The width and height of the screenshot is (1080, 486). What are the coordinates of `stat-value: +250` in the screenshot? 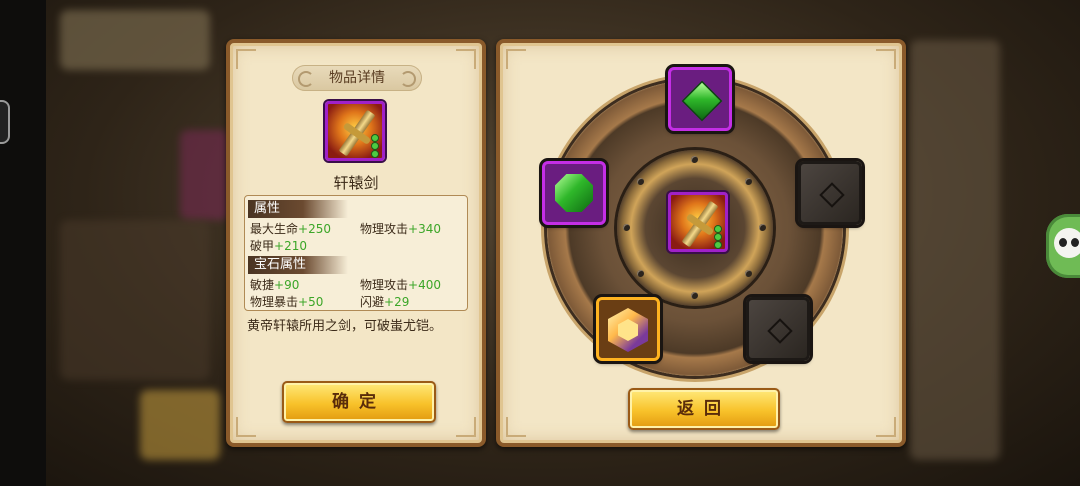 It's located at (314, 229).